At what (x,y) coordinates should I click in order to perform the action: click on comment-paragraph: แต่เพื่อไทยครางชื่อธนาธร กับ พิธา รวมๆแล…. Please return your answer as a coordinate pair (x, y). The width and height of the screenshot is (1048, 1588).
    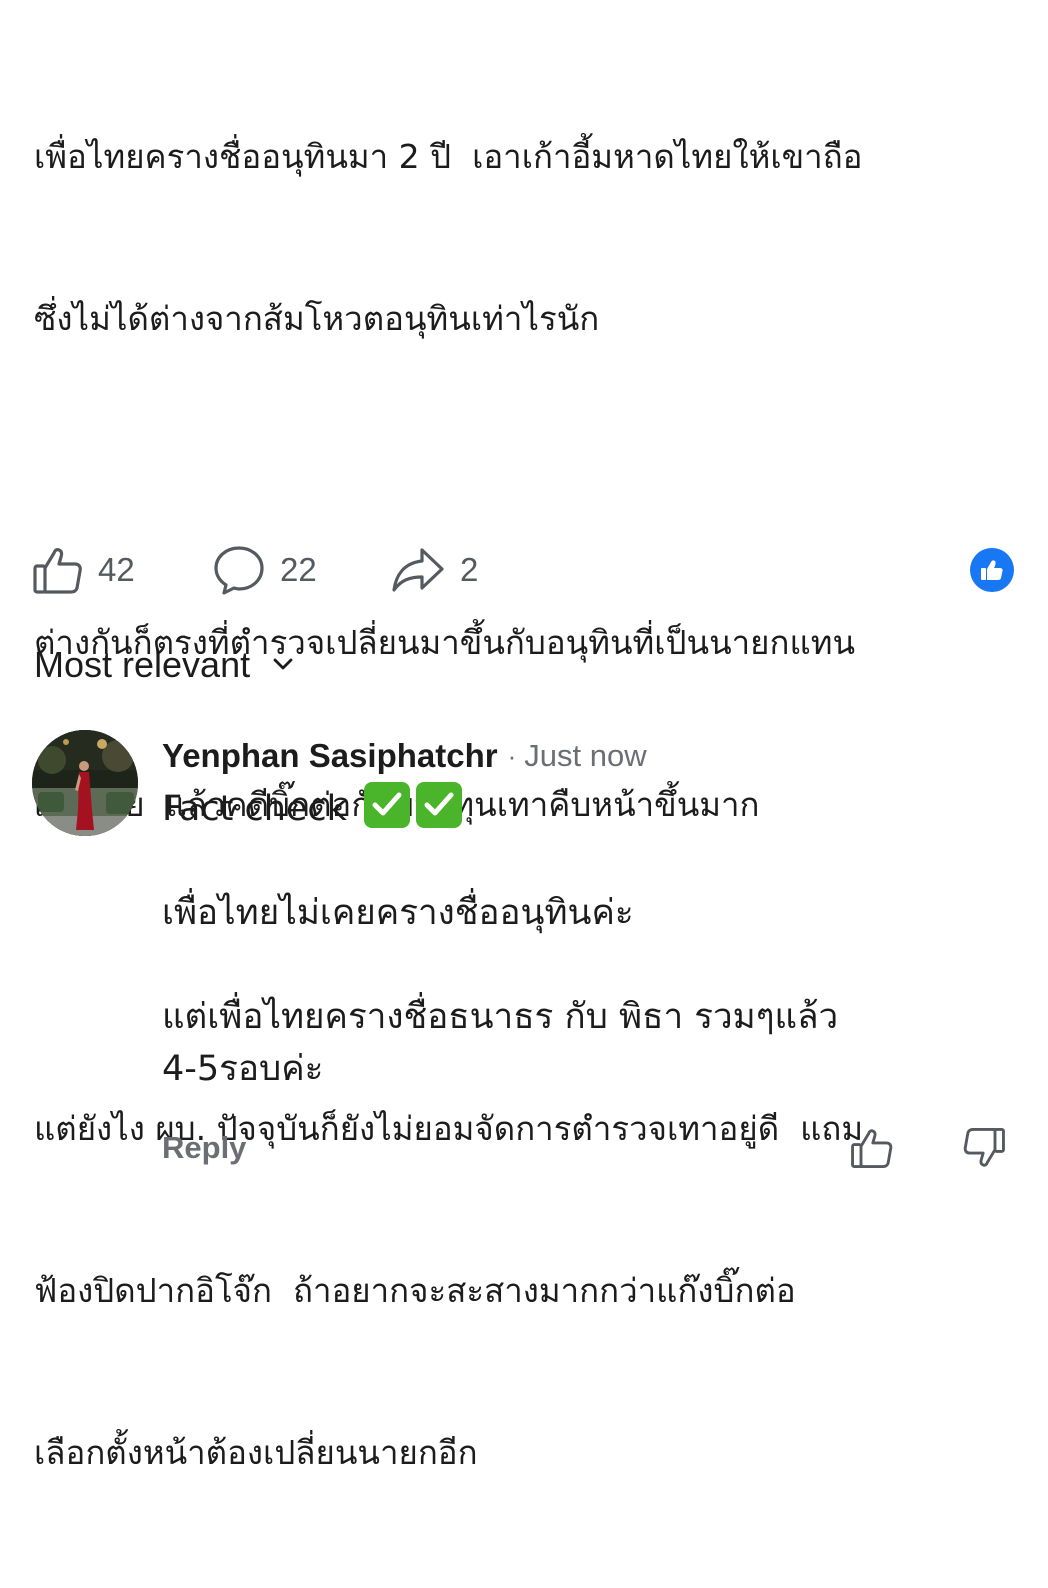
    Looking at the image, I should click on (592, 1043).